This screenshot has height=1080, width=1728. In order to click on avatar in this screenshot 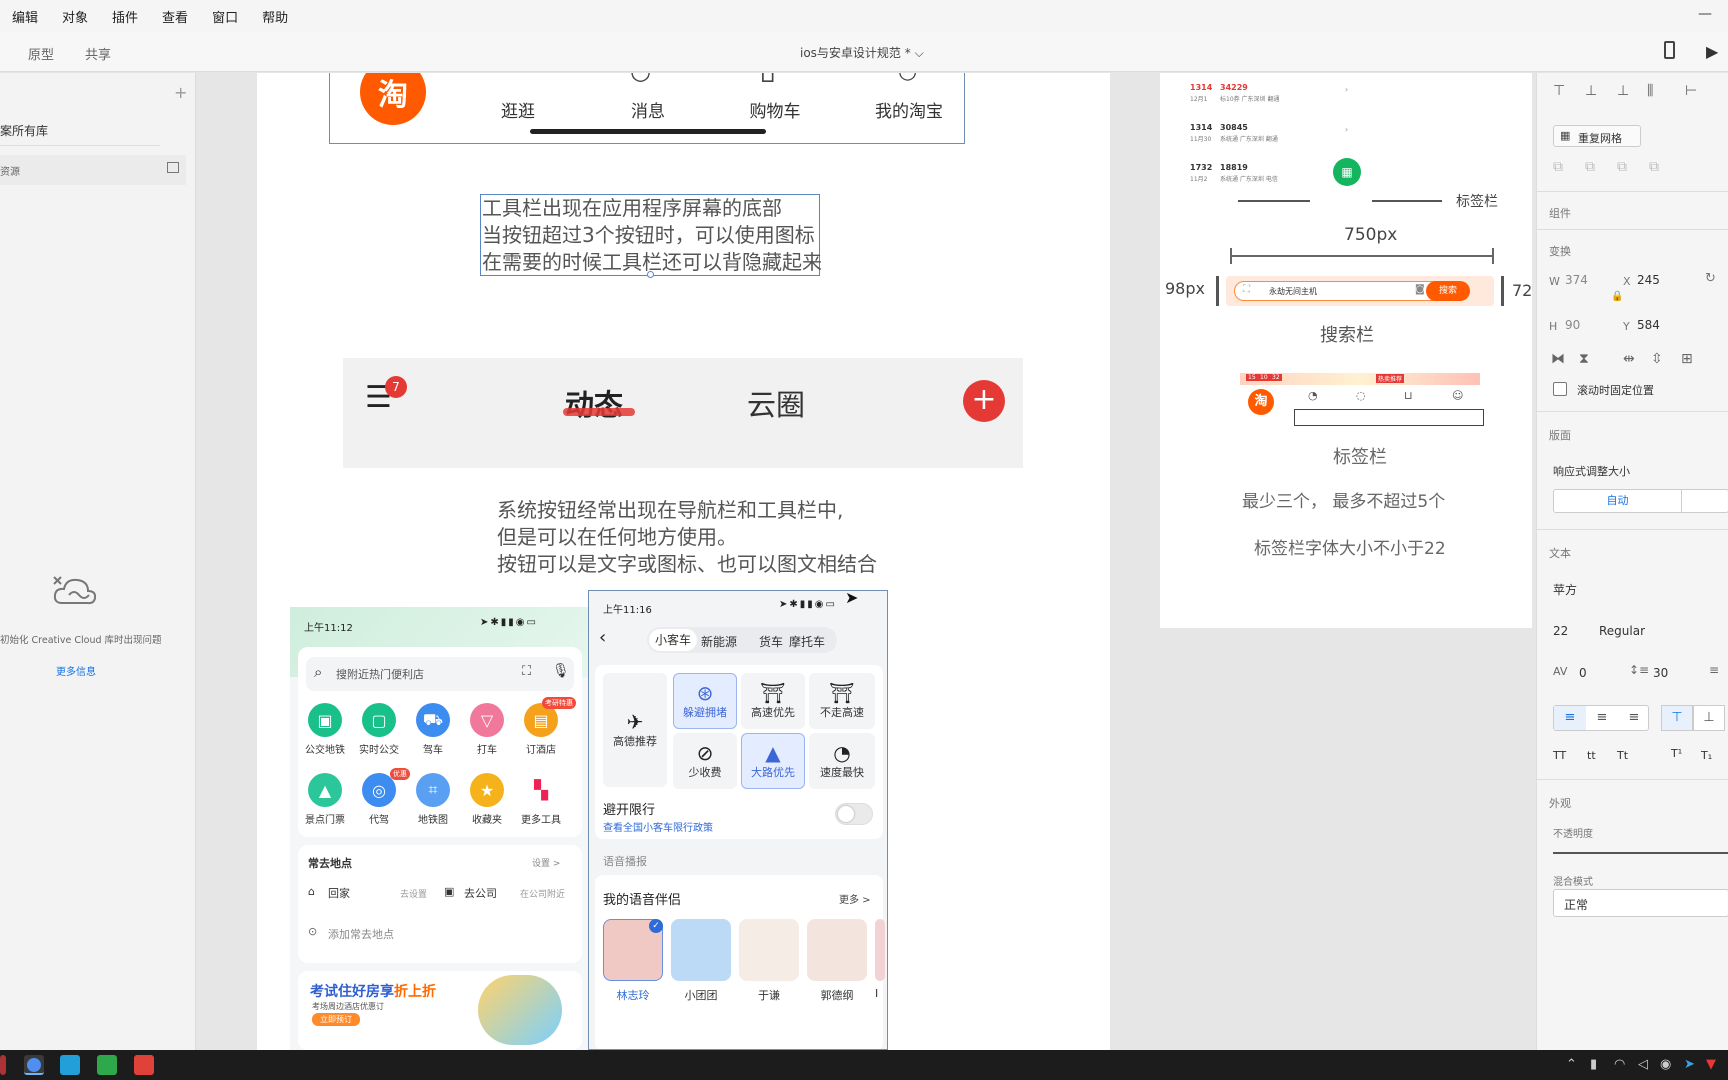, I will do `click(769, 950)`.